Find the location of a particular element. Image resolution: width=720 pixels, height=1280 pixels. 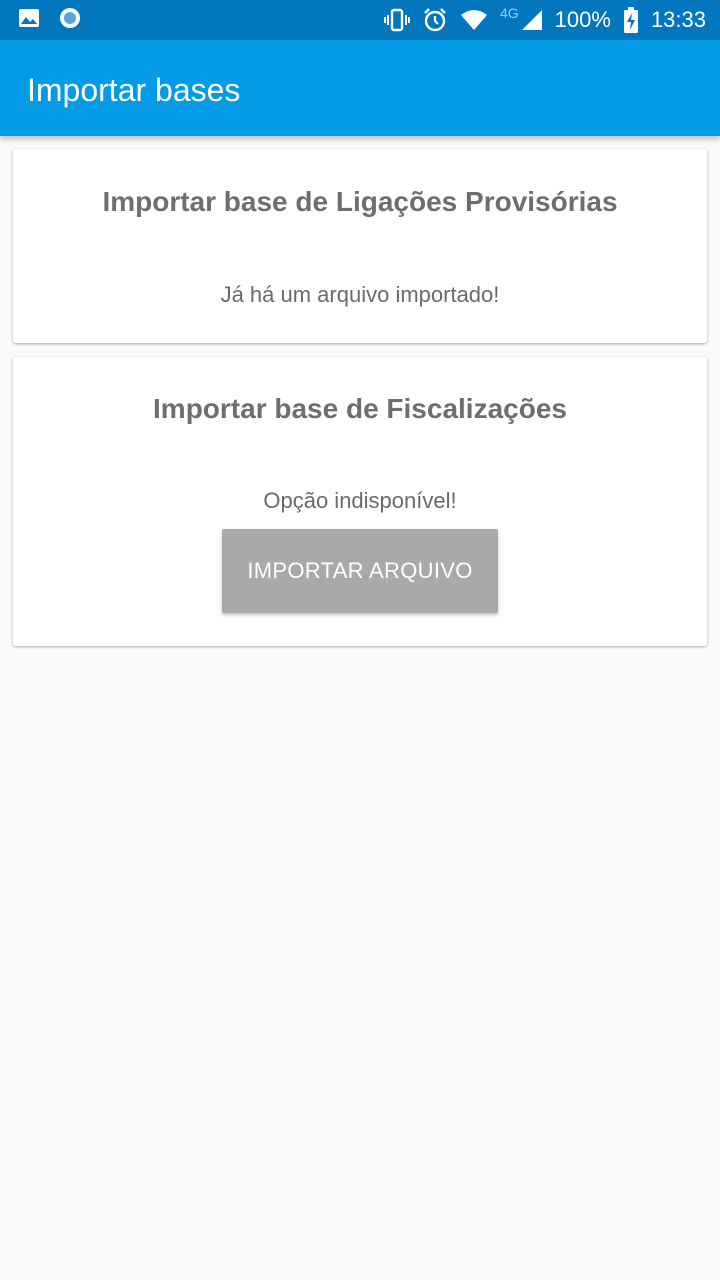

battery-percent: 100% is located at coordinates (582, 19).